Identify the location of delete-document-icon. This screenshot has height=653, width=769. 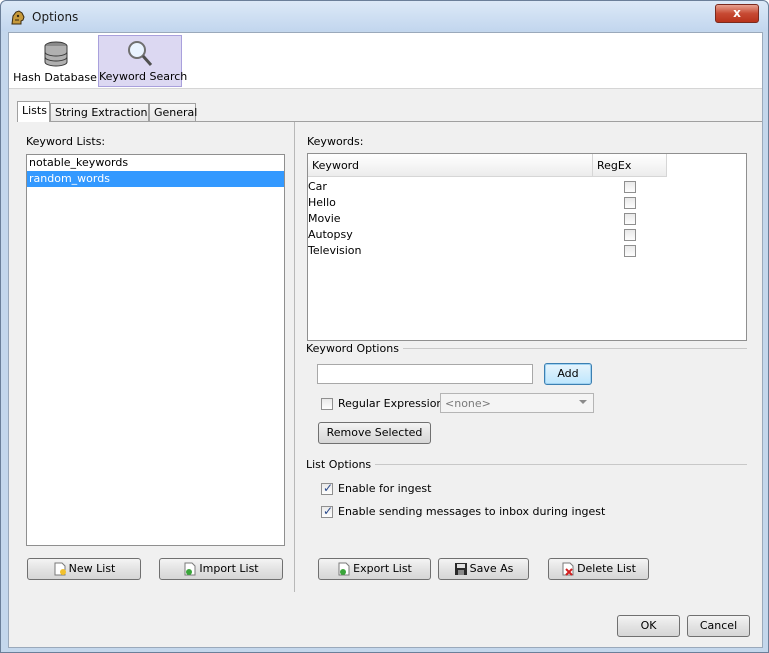
(568, 569).